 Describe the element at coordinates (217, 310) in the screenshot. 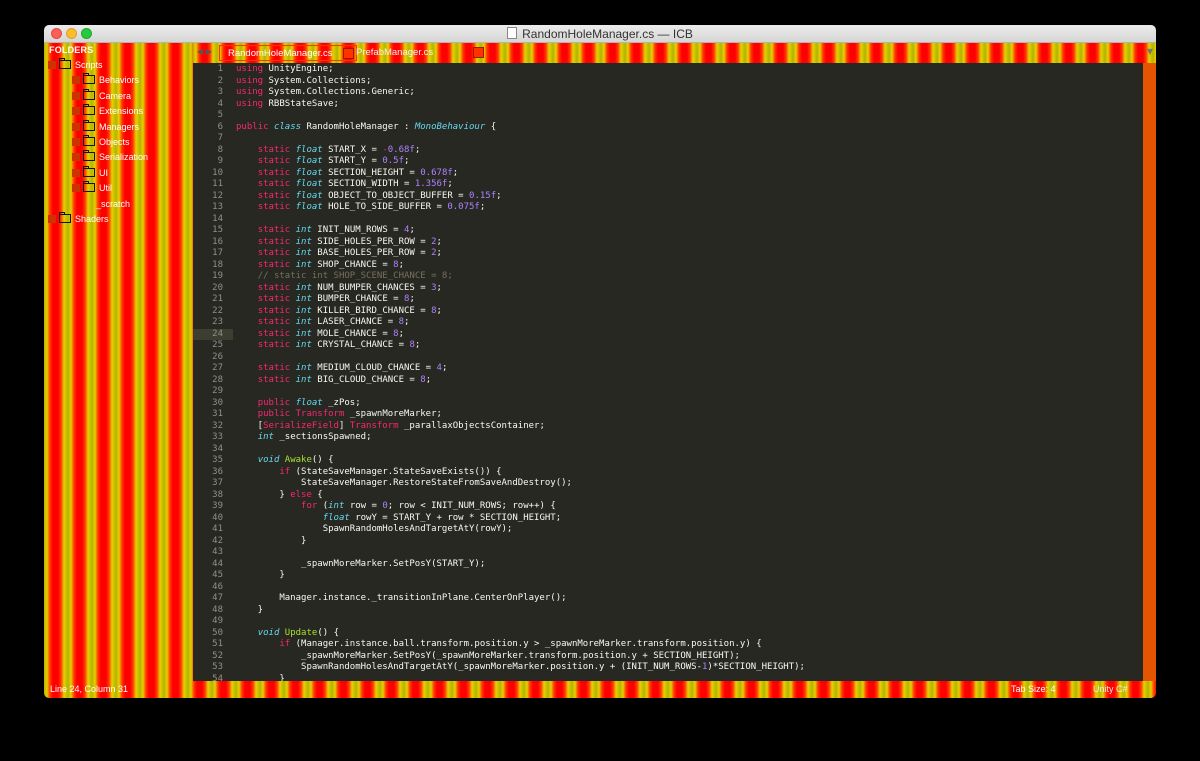

I see `line-number: 22` at that location.